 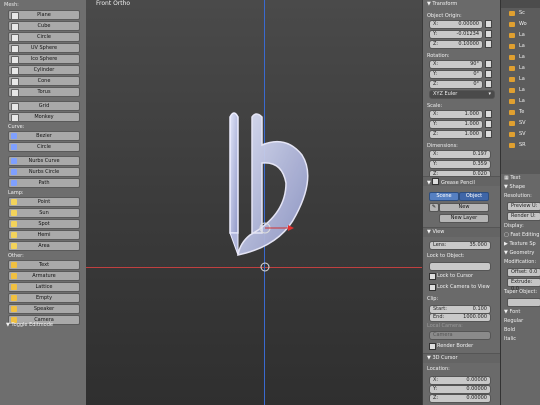 I want to click on rotation-y-field: Y: 0°, so click(x=456, y=74).